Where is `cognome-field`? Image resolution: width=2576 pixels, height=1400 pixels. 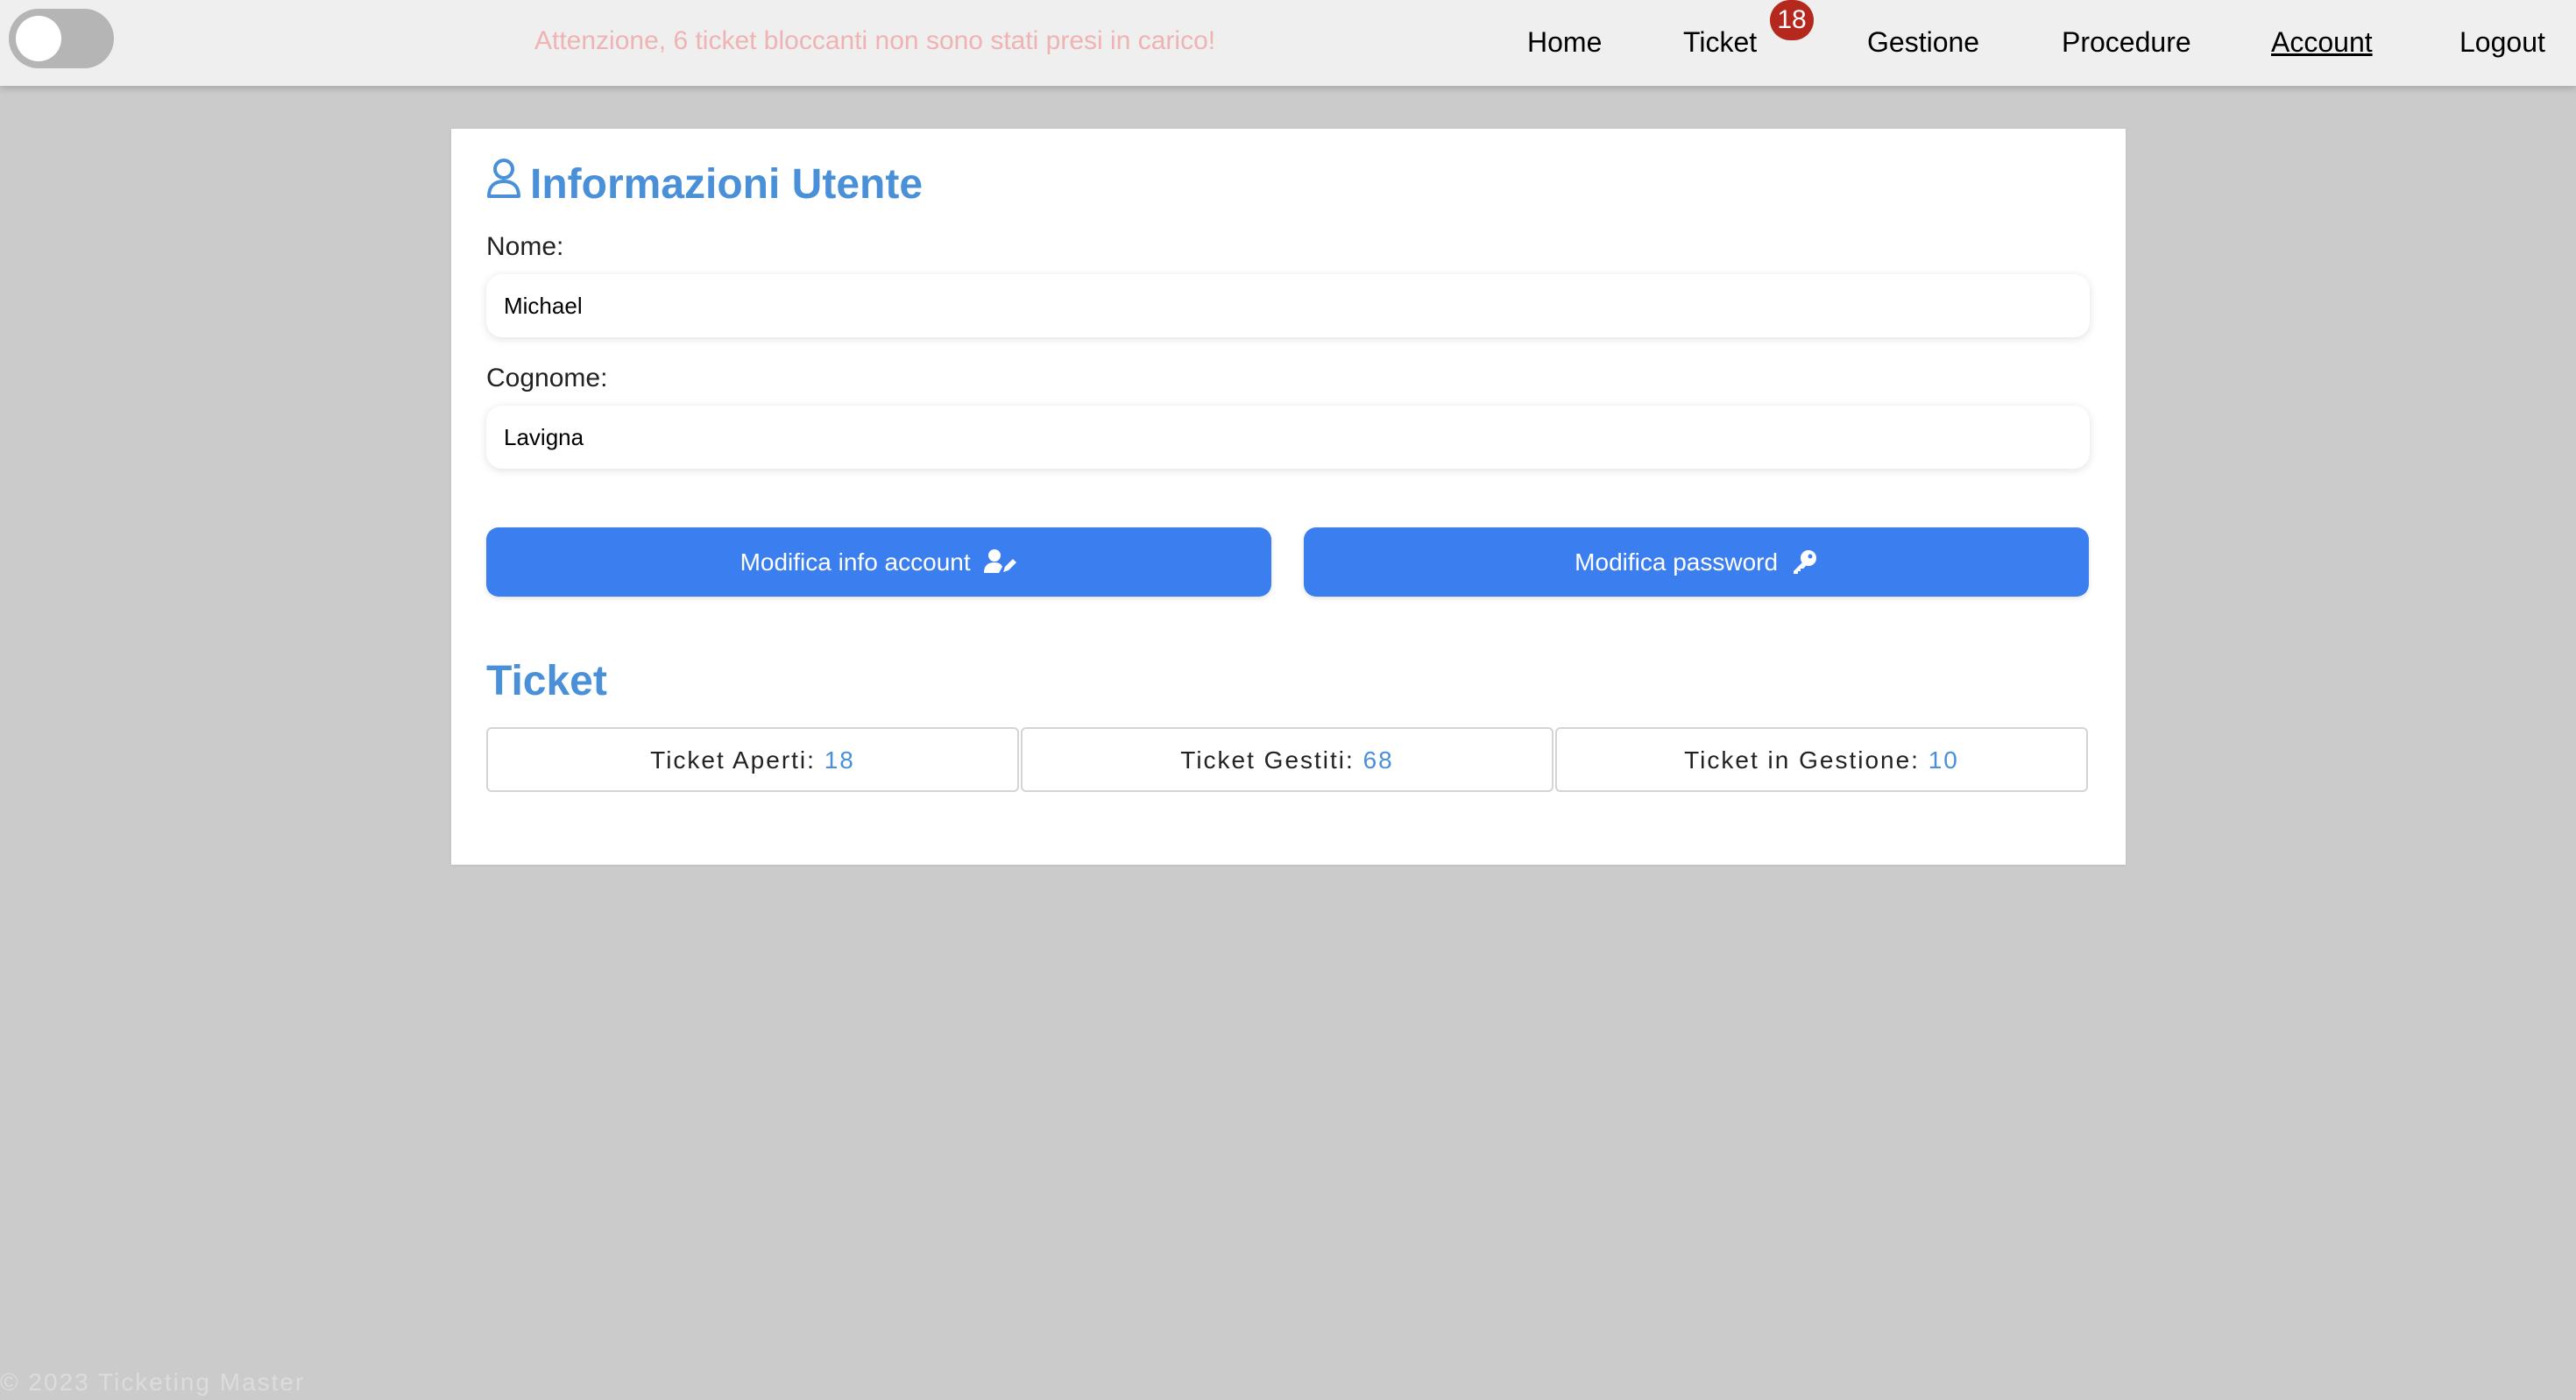
cognome-field is located at coordinates (1288, 437).